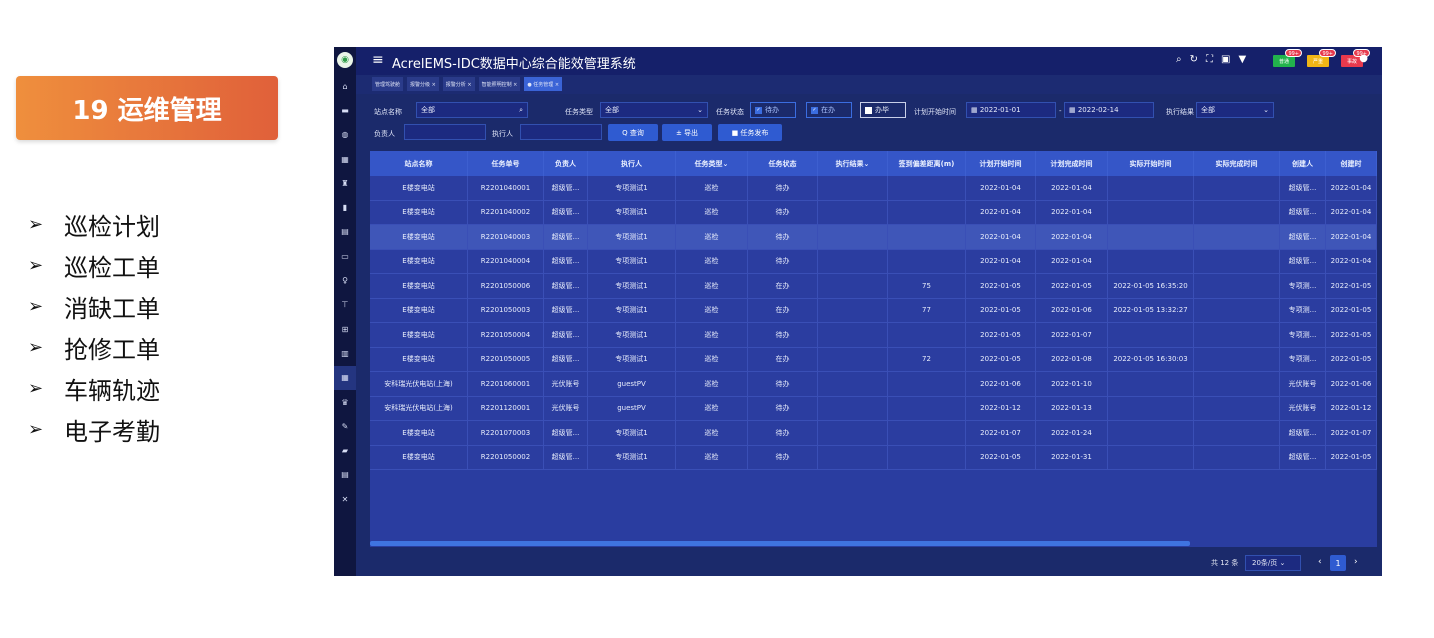 Image resolution: width=1434 pixels, height=638 pixels. Describe the element at coordinates (458, 84) in the screenshot. I see `tab-item: 报警分析 ×` at that location.